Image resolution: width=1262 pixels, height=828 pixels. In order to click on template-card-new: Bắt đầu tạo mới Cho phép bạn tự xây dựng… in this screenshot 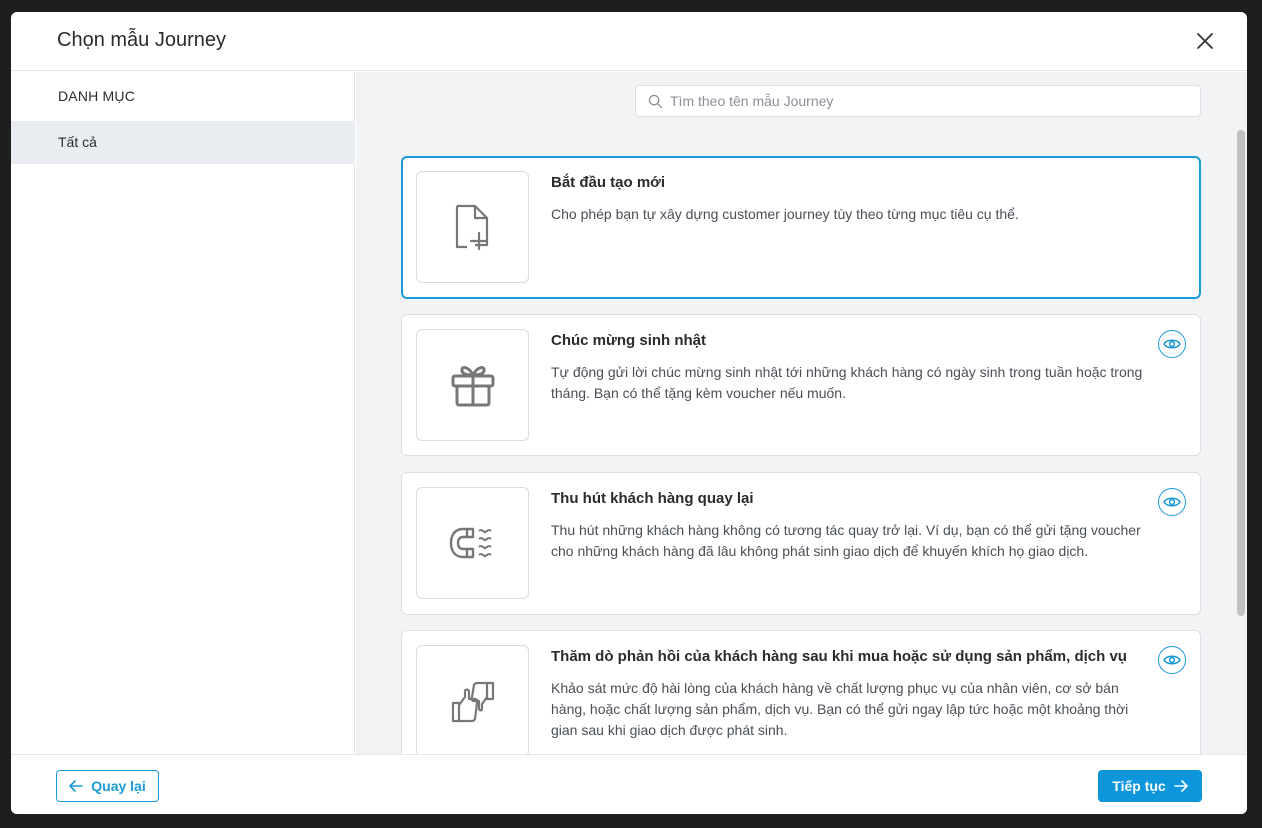, I will do `click(801, 227)`.